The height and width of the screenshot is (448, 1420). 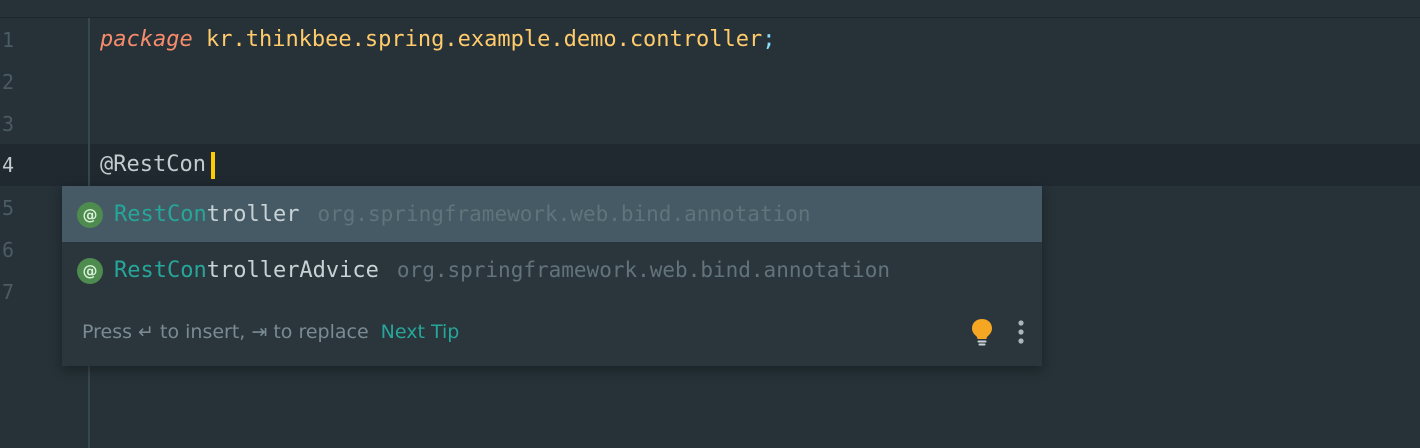 What do you see at coordinates (292, 270) in the screenshot?
I see `completion-rest: trollerAdvice` at bounding box center [292, 270].